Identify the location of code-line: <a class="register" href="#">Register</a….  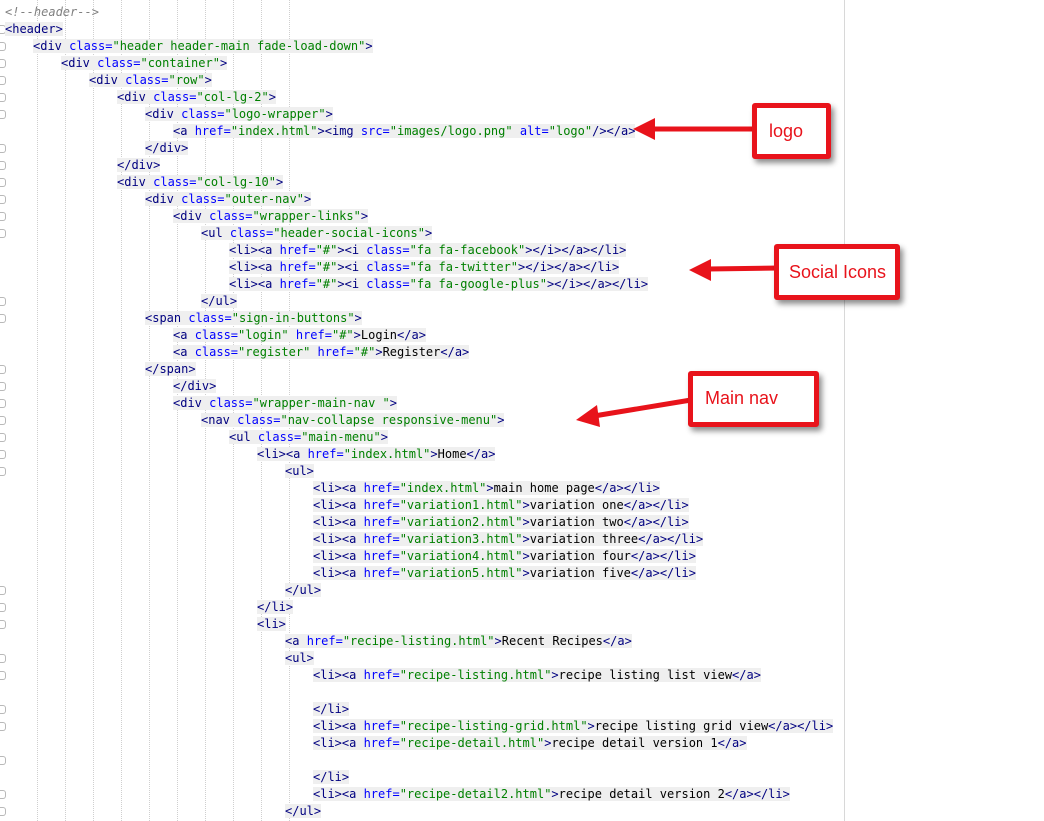
(321, 352).